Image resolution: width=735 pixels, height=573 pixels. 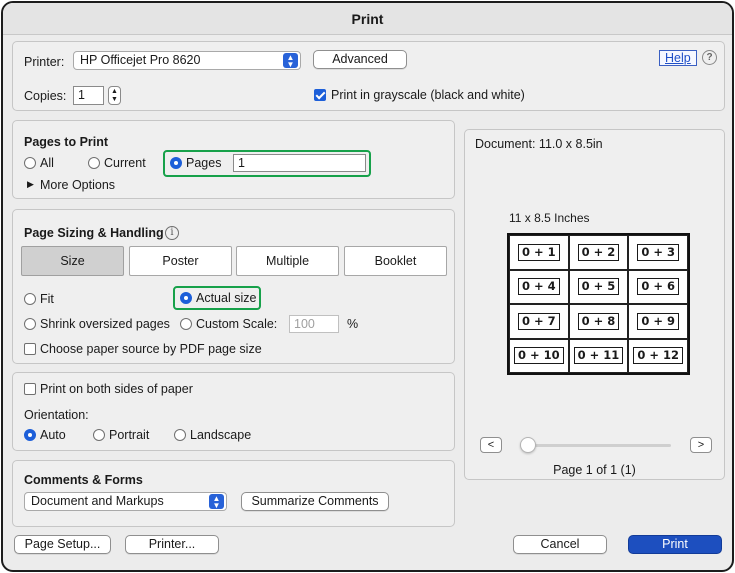 What do you see at coordinates (44, 62) in the screenshot?
I see `printer-label: Printer:` at bounding box center [44, 62].